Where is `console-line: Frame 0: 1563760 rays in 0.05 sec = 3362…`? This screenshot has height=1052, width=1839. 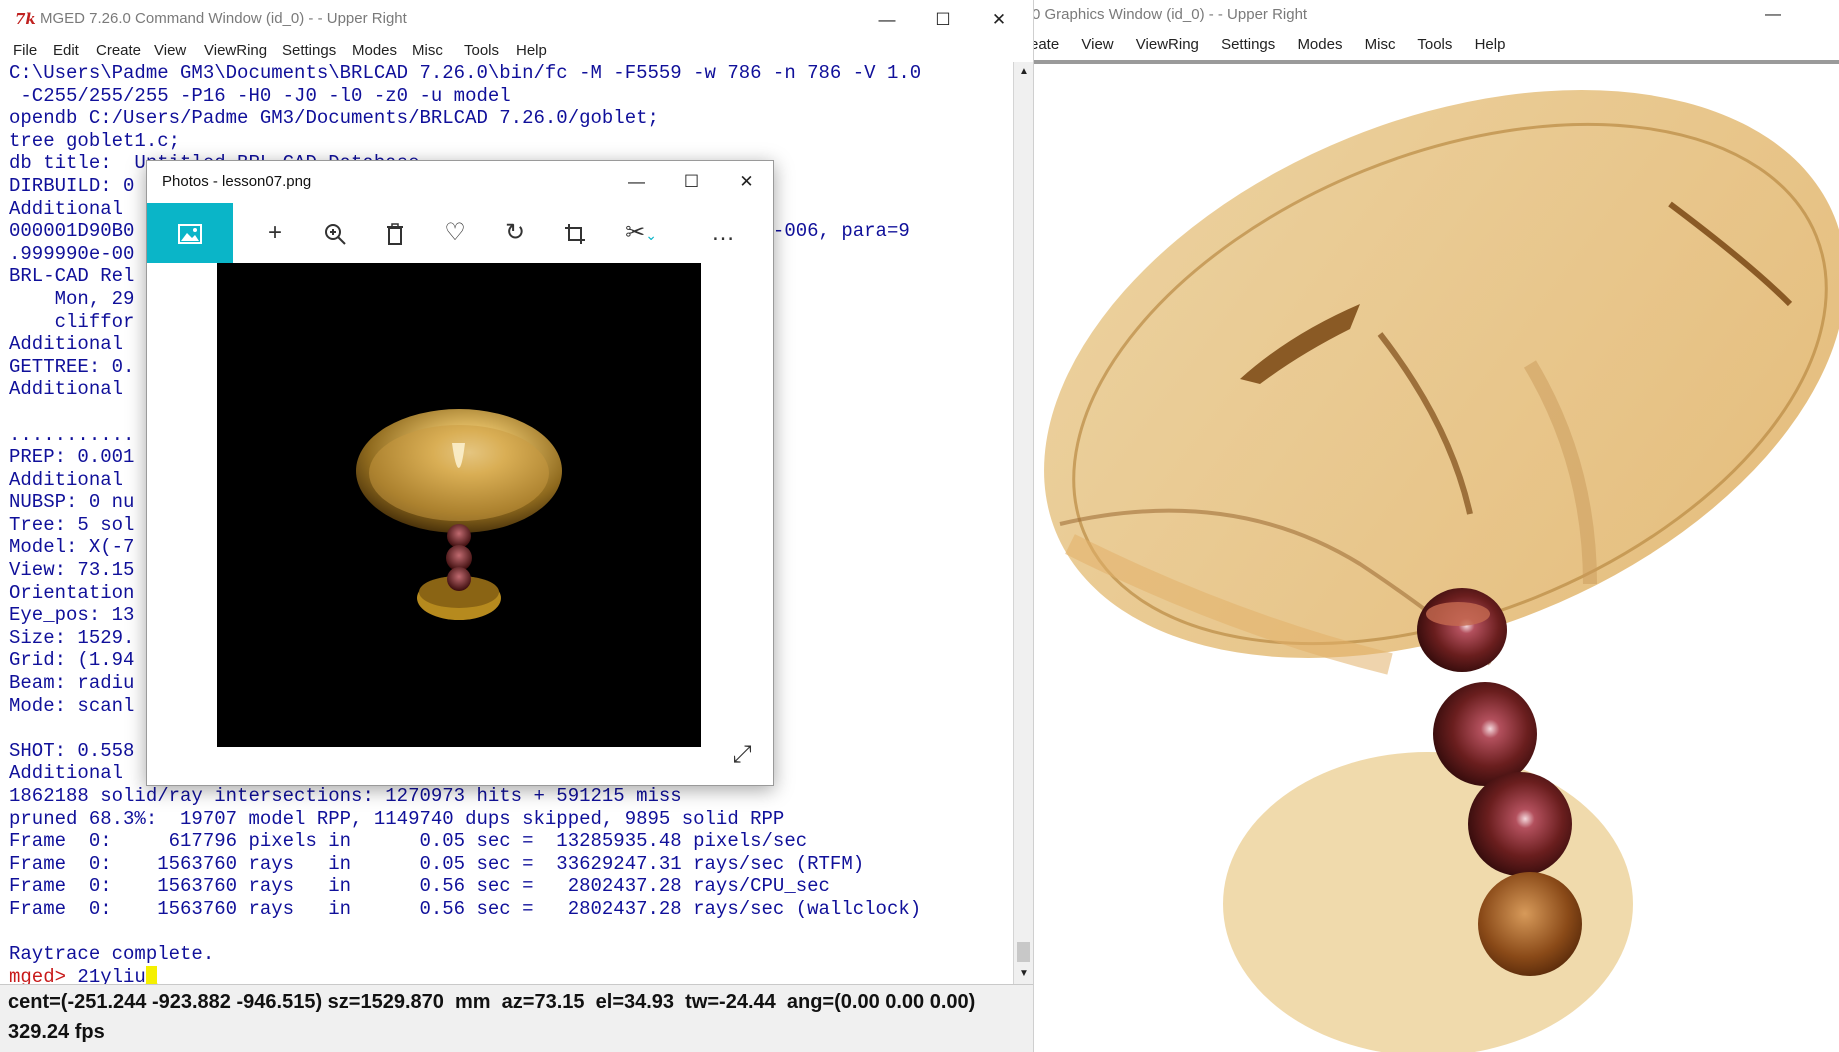 console-line: Frame 0: 1563760 rays in 0.05 sec = 3362… is located at coordinates (437, 863).